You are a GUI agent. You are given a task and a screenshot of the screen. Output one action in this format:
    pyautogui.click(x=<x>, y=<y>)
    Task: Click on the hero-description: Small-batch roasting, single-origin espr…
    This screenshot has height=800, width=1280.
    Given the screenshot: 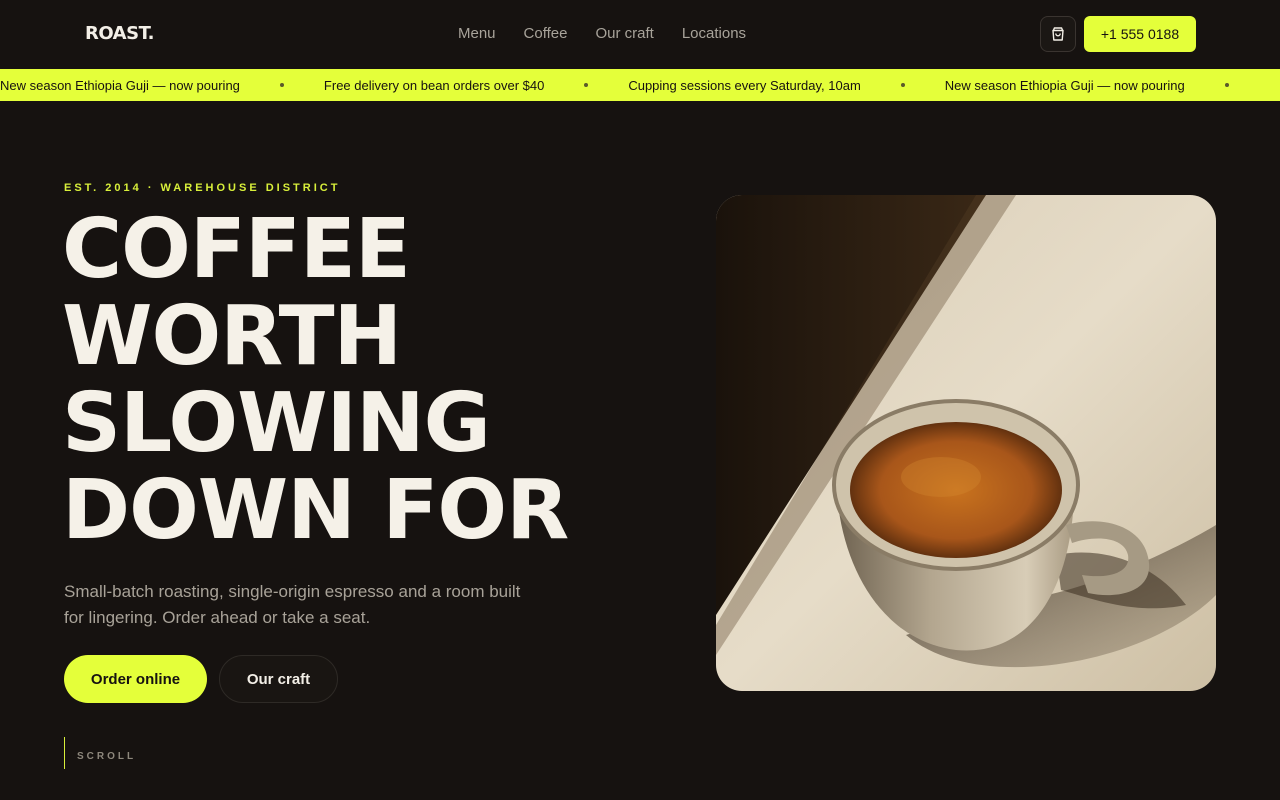 What is the action you would take?
    pyautogui.click(x=292, y=604)
    